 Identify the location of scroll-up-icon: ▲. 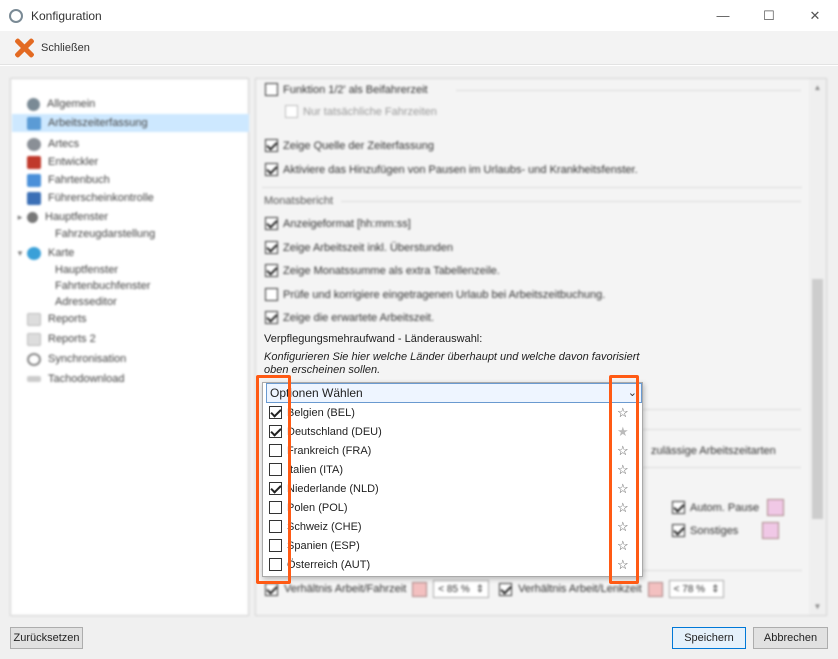
(817, 87).